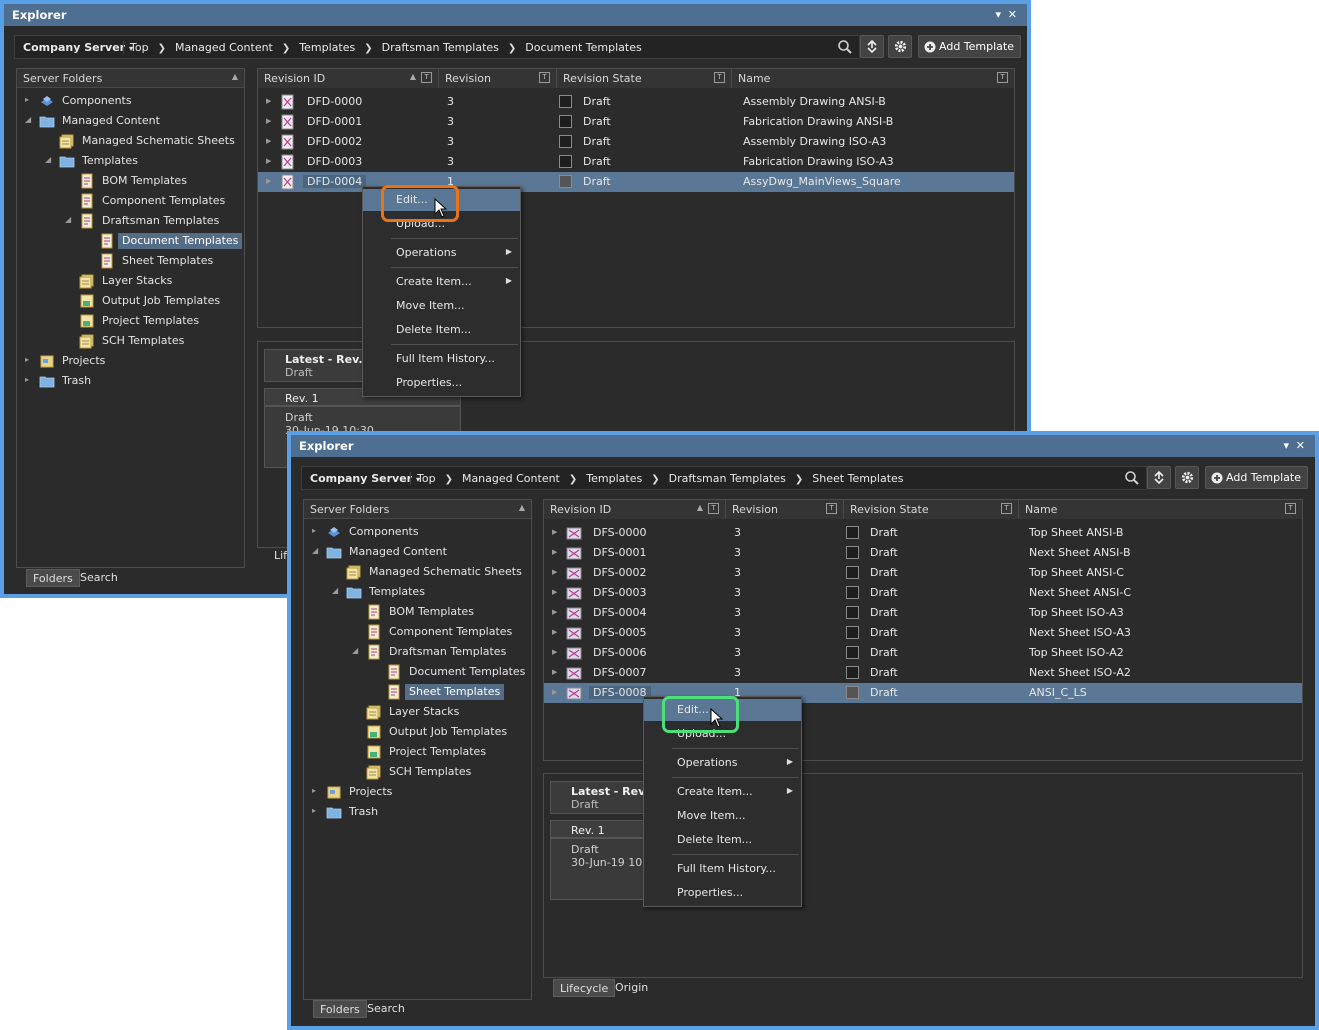  Describe the element at coordinates (635, 509) in the screenshot. I see `column-header-revision-id: Revision ID ▲ T` at that location.